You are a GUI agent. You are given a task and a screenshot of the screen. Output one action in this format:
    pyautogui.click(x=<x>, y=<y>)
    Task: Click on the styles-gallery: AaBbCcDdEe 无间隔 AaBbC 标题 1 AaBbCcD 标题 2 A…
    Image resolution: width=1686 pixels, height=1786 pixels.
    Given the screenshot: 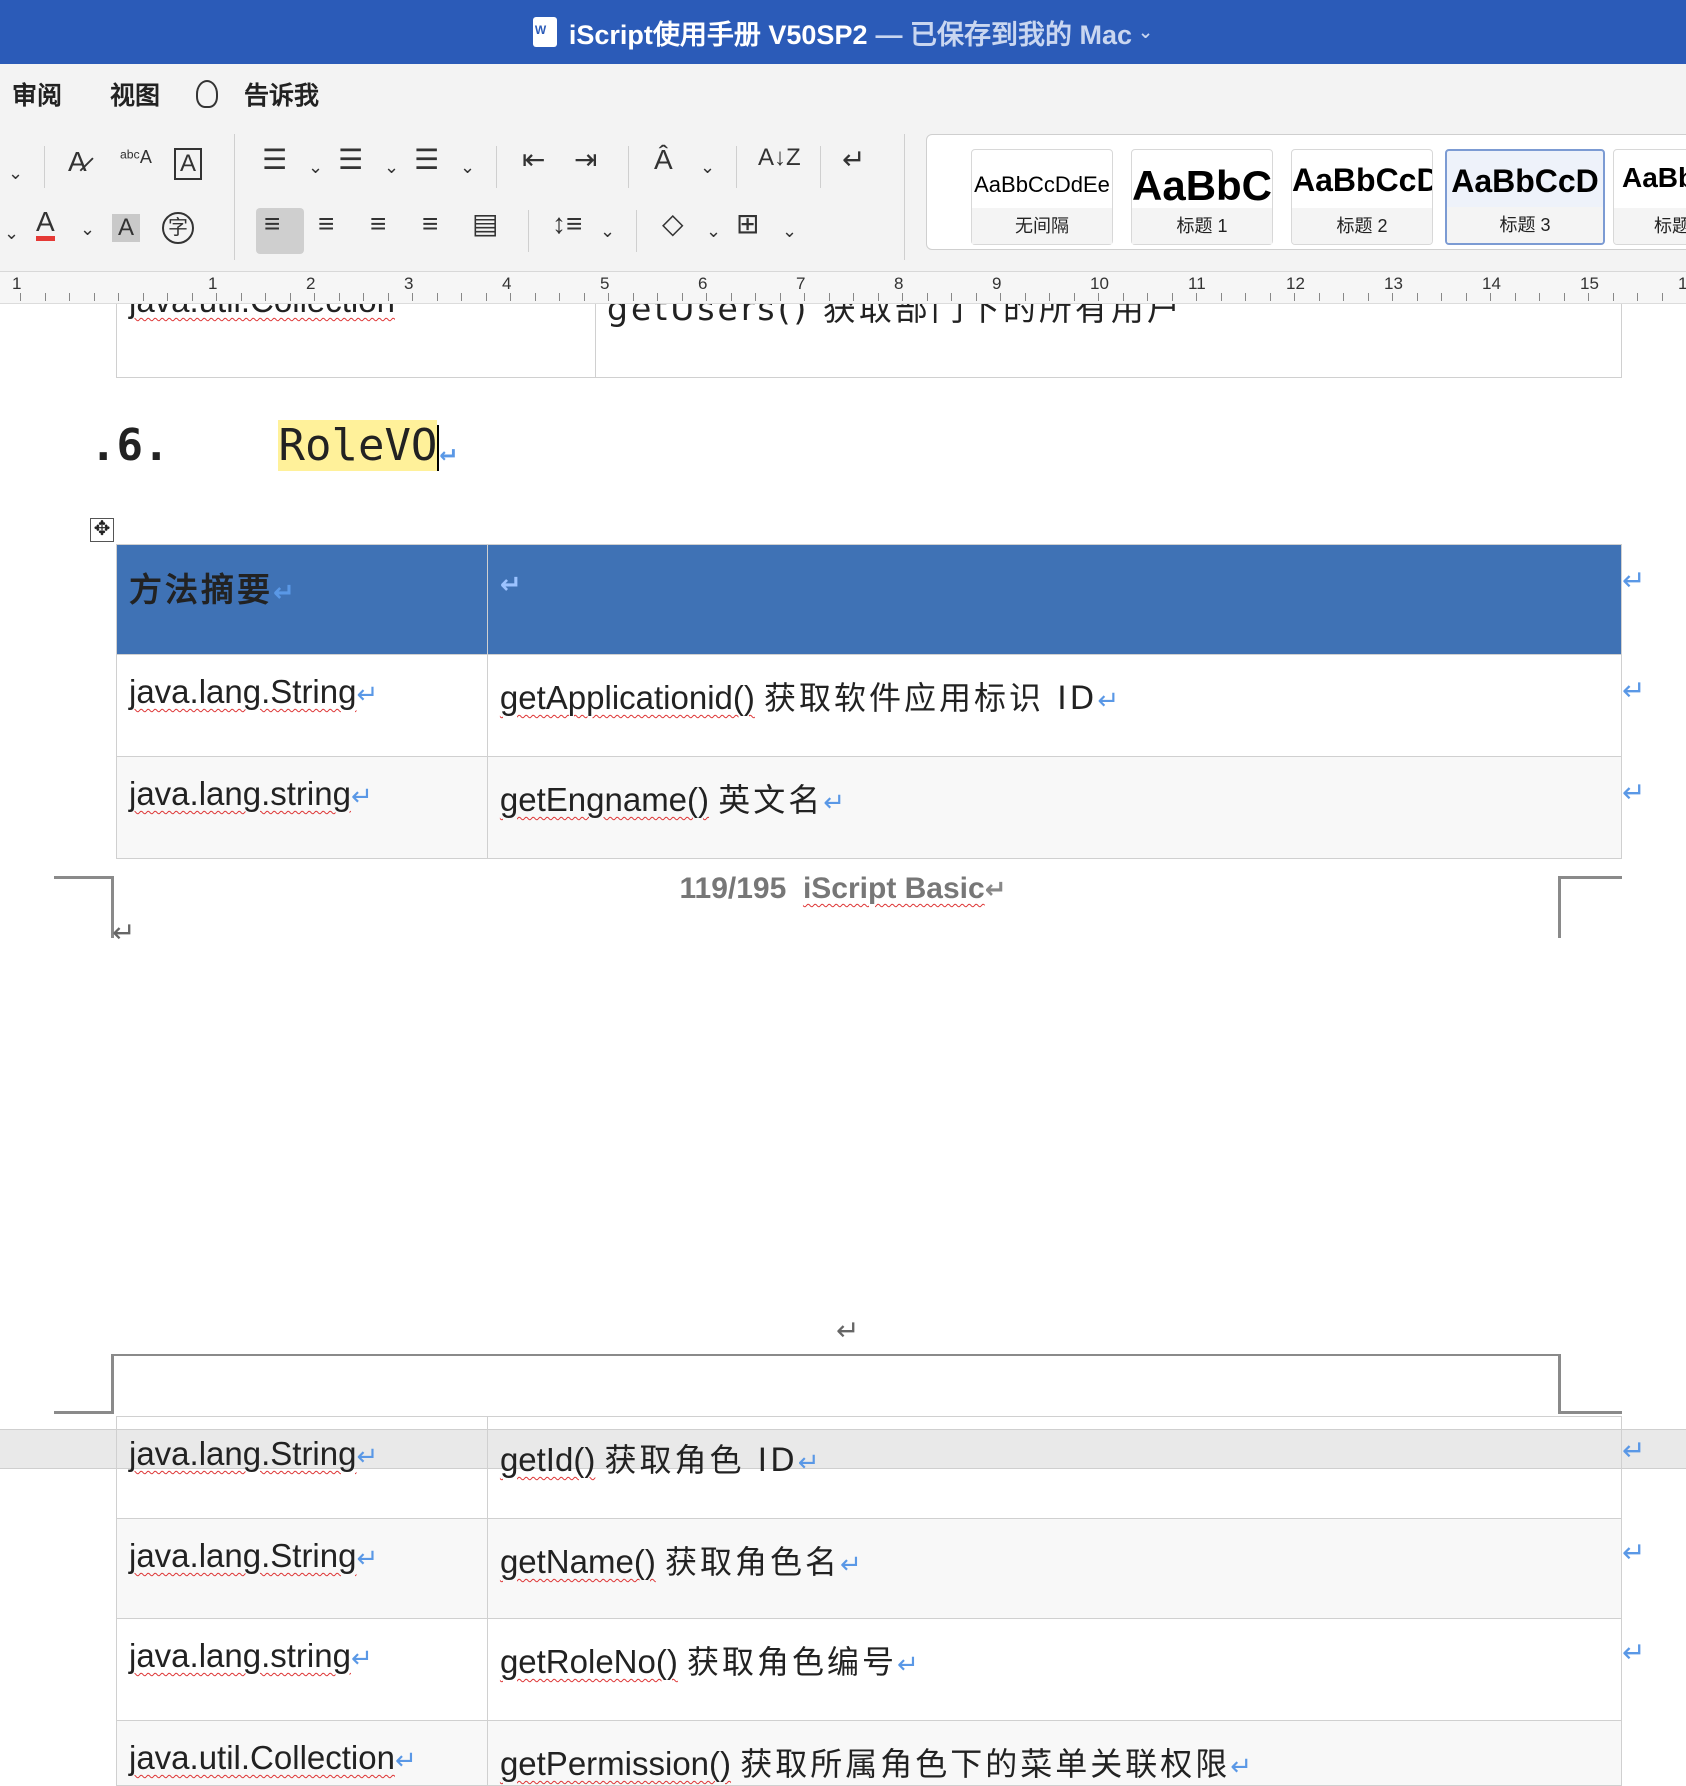 What is the action you would take?
    pyautogui.click(x=1306, y=192)
    